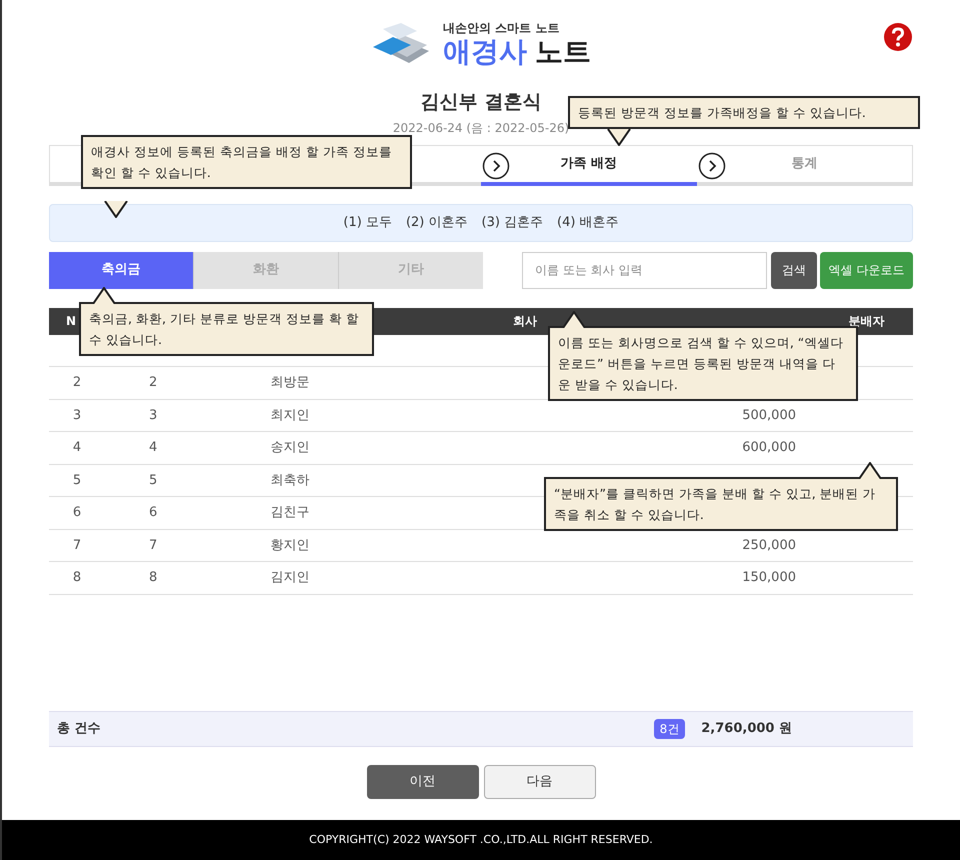 This screenshot has width=960, height=860. What do you see at coordinates (422, 782) in the screenshot?
I see `previous-button: 이전` at bounding box center [422, 782].